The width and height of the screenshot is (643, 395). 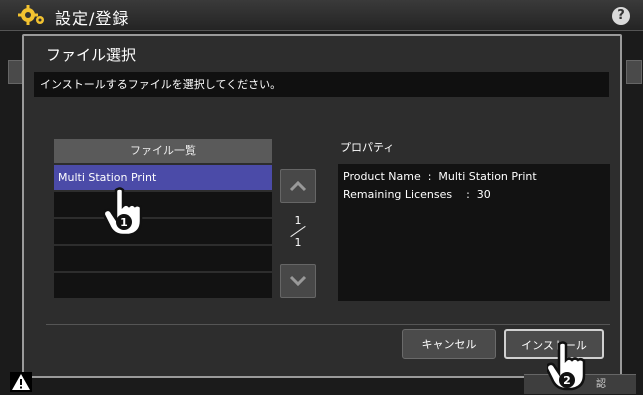 I want to click on background-panel-edge, so click(x=634, y=72).